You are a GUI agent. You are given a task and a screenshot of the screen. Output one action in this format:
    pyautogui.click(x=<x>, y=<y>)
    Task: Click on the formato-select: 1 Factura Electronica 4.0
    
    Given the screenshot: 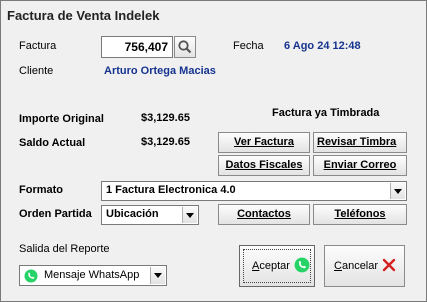 What is the action you would take?
    pyautogui.click(x=254, y=191)
    